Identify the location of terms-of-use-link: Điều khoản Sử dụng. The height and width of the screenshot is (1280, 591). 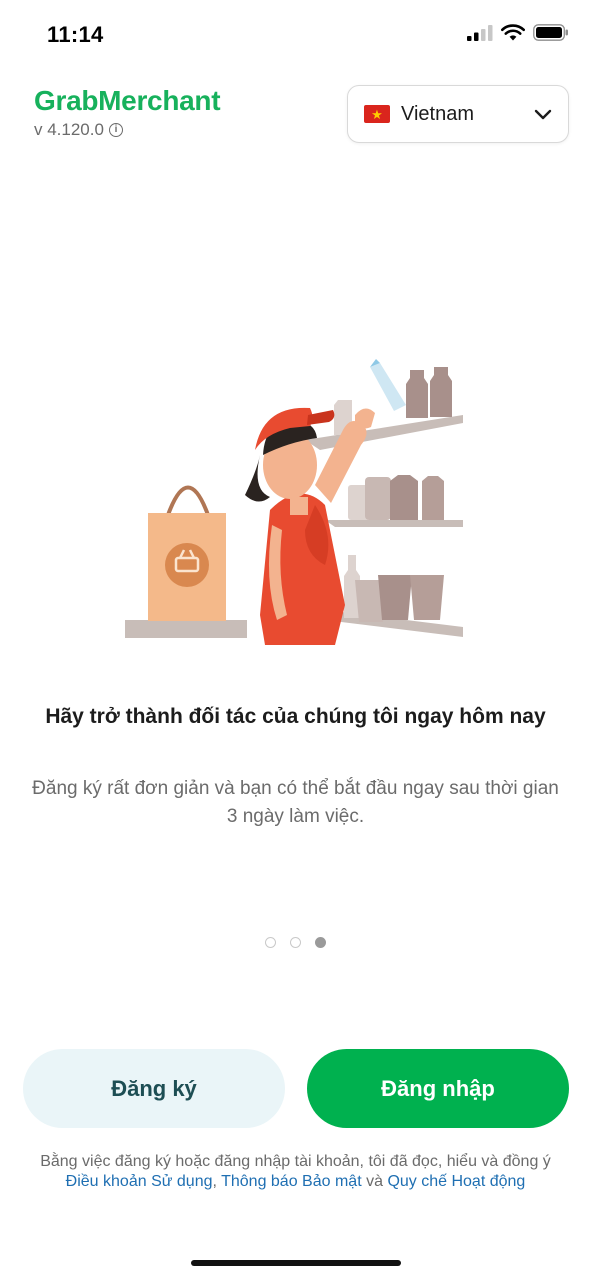
(139, 1181).